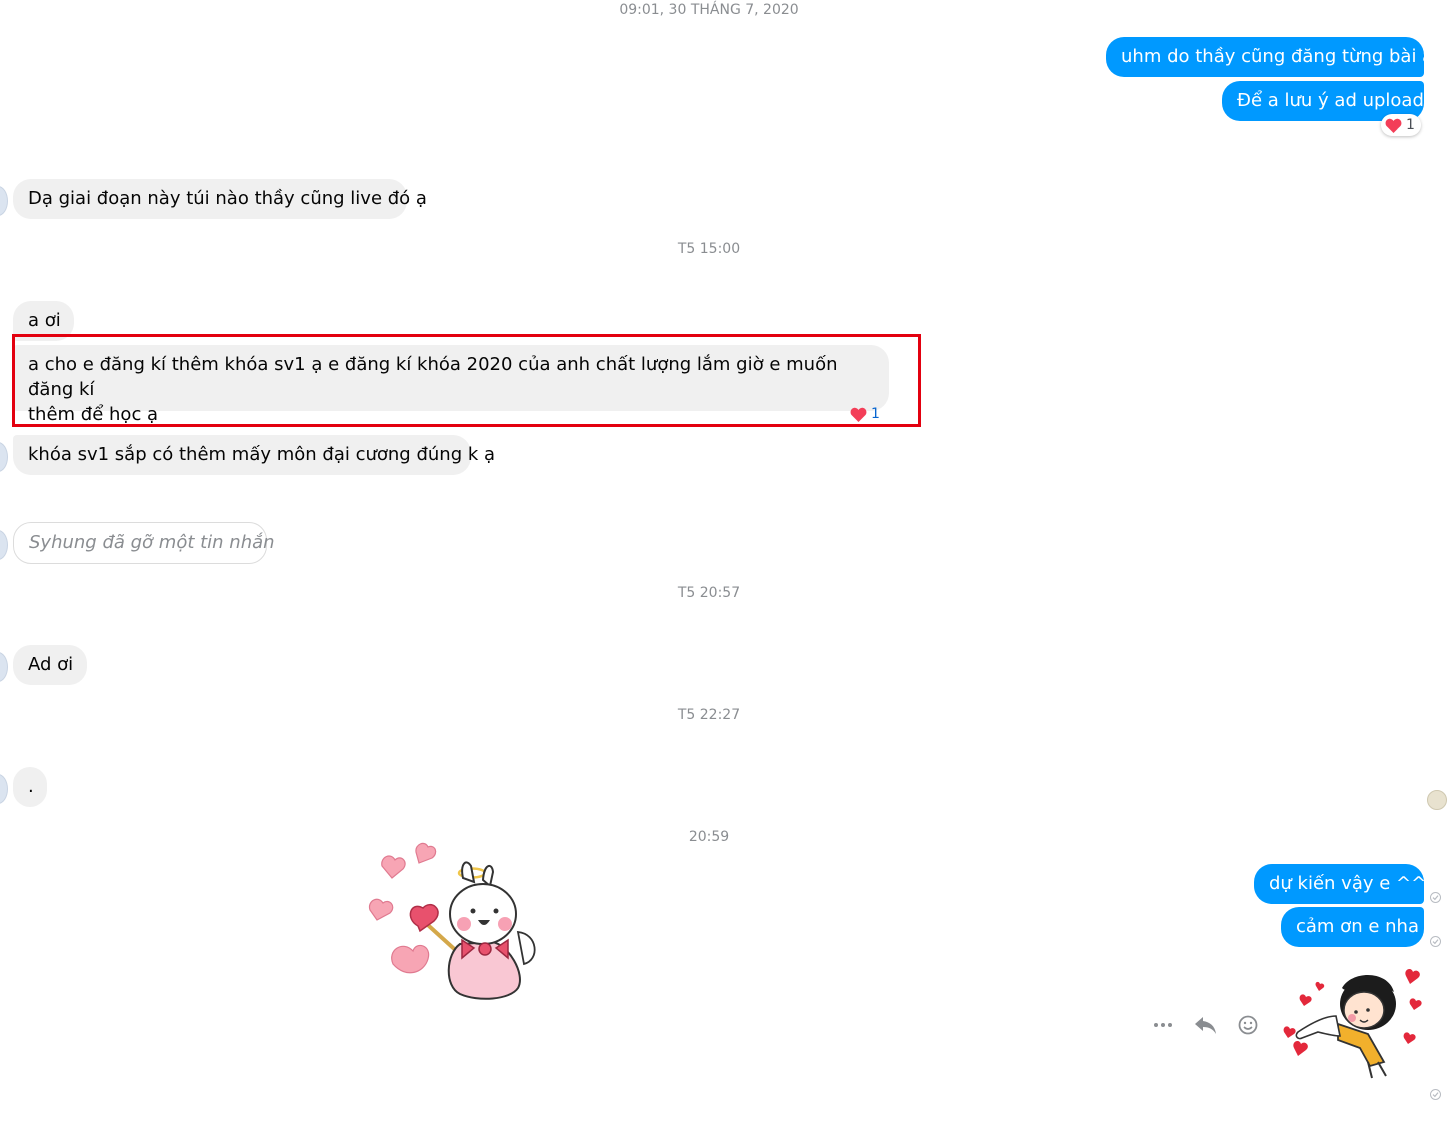  What do you see at coordinates (1269, 57) in the screenshot?
I see `outgoing-message: uhm do thầy cũng đăng từng bài á` at bounding box center [1269, 57].